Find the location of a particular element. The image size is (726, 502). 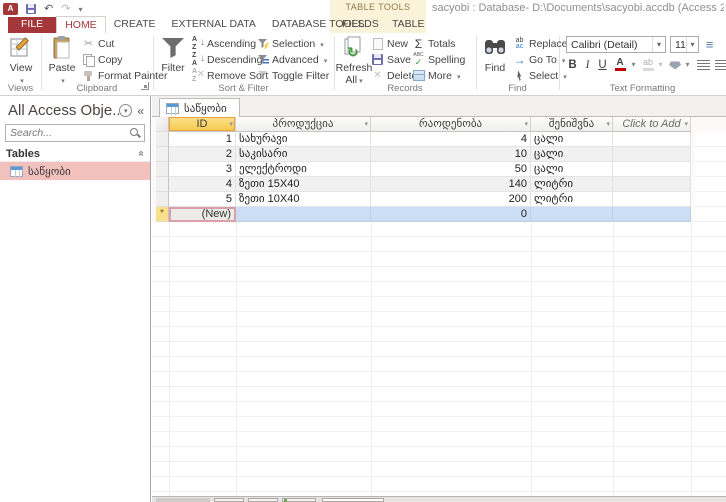

new-record-quantity-cell: 0 is located at coordinates (451, 214).